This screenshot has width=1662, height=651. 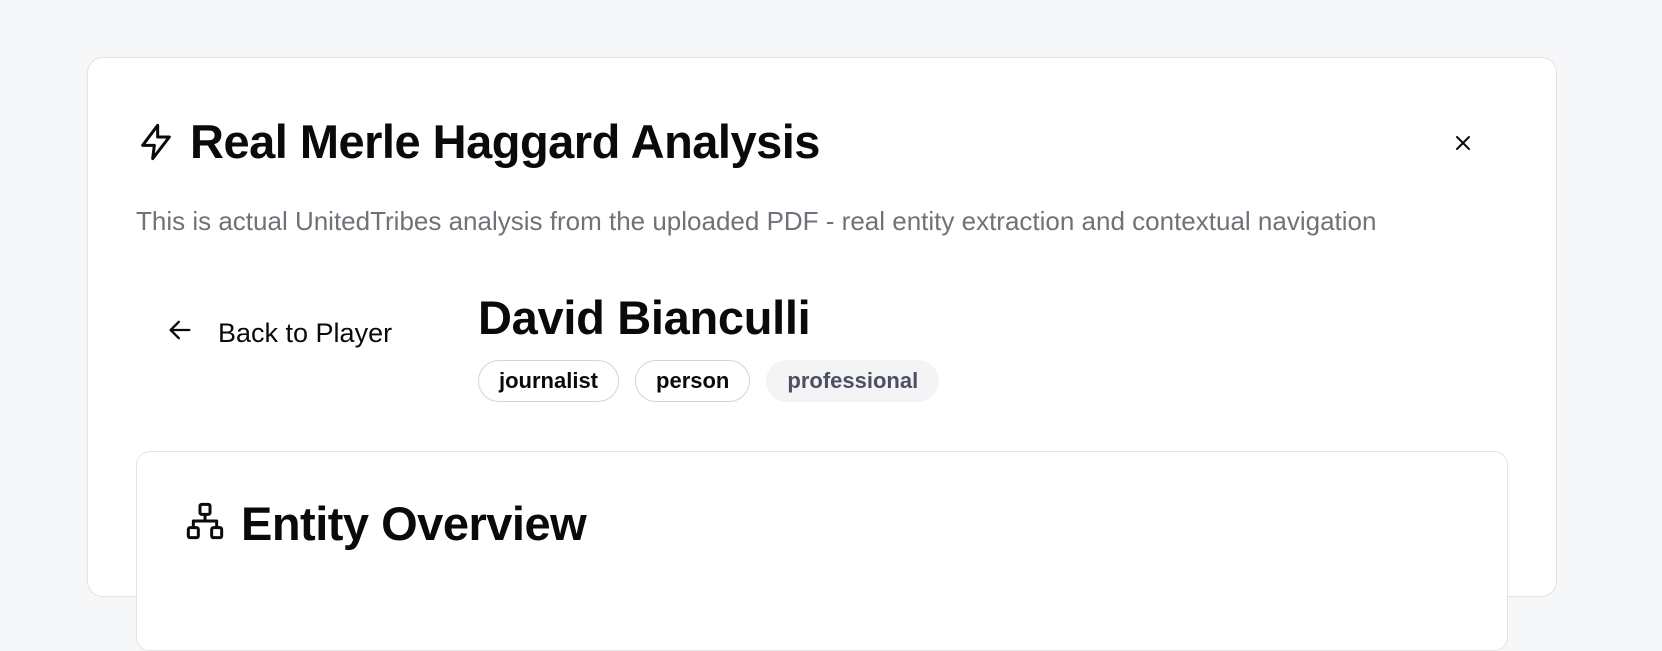 What do you see at coordinates (180, 333) in the screenshot?
I see `arrow-left-icon` at bounding box center [180, 333].